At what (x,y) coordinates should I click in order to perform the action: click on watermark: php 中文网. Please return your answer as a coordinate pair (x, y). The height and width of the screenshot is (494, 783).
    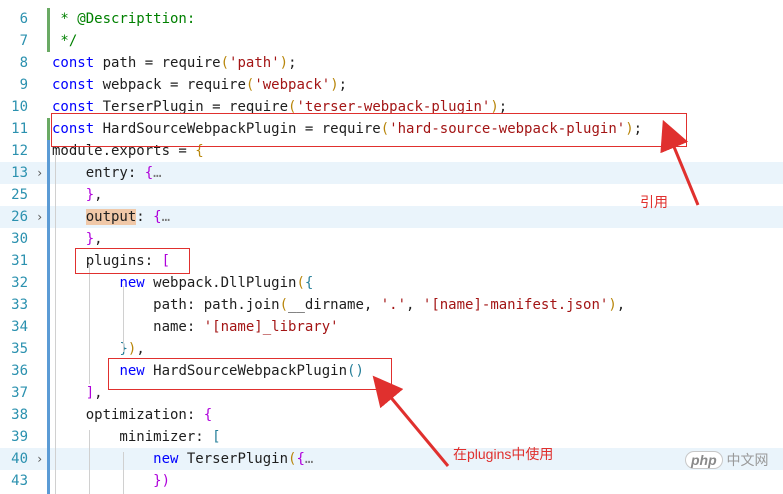
    Looking at the image, I should click on (727, 460).